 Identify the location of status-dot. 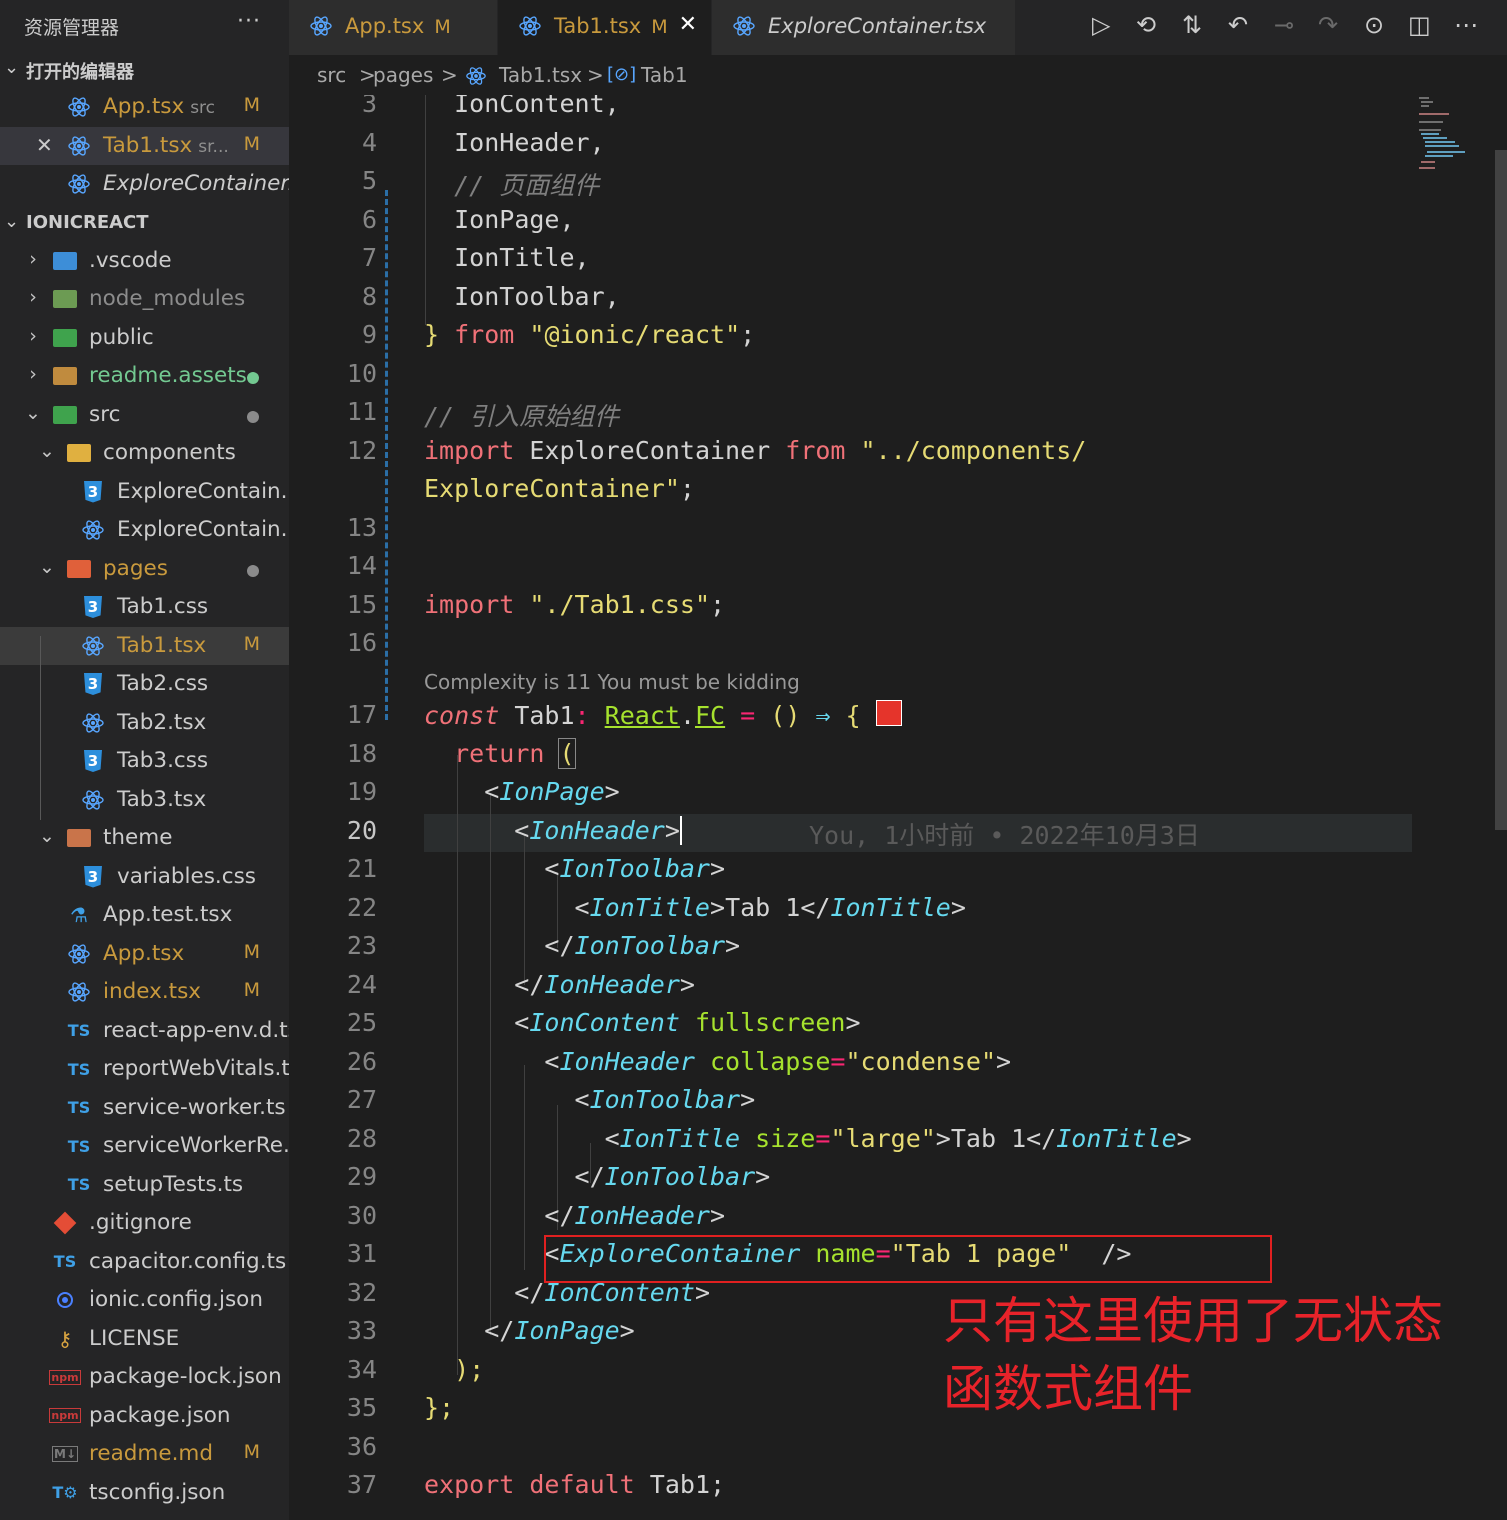
(253, 378).